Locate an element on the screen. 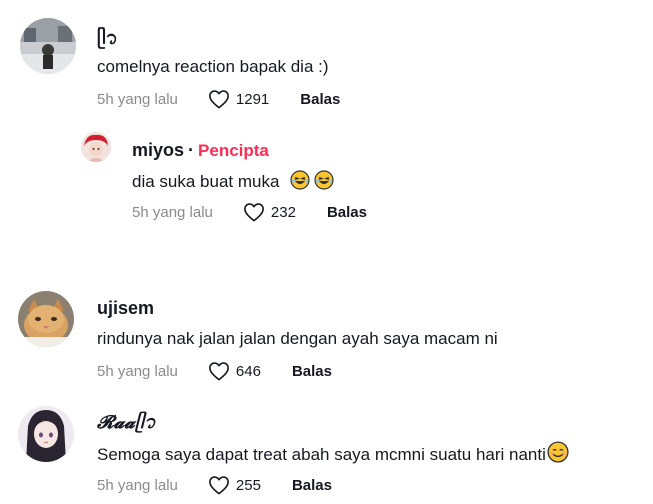 The height and width of the screenshot is (504, 653). username: 𝓡𝓪𝓪ᥫ᭡ is located at coordinates (126, 426).